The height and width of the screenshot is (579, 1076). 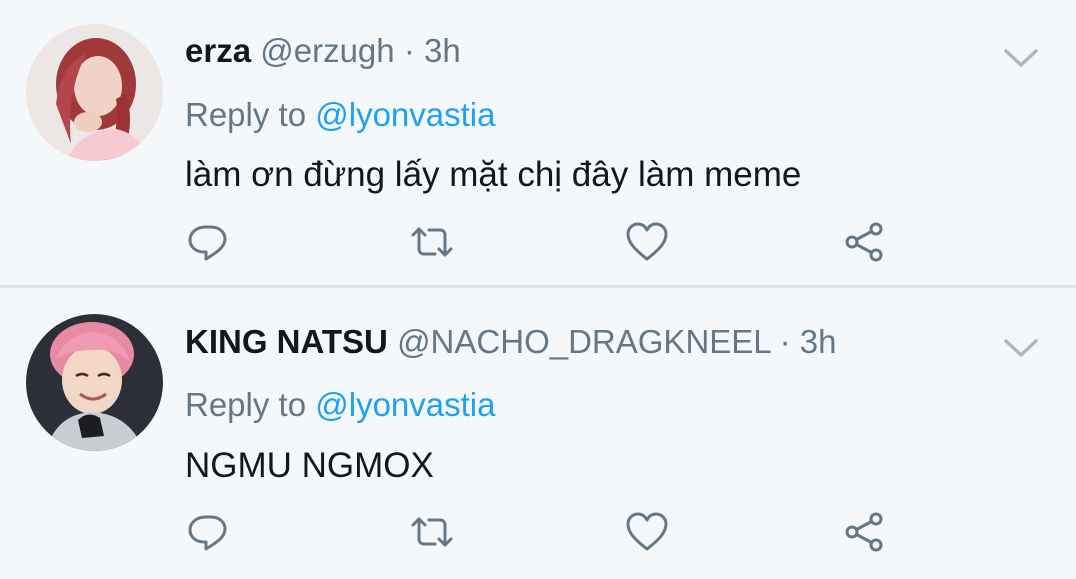 What do you see at coordinates (327, 50) in the screenshot?
I see `user-handle: @erzugh` at bounding box center [327, 50].